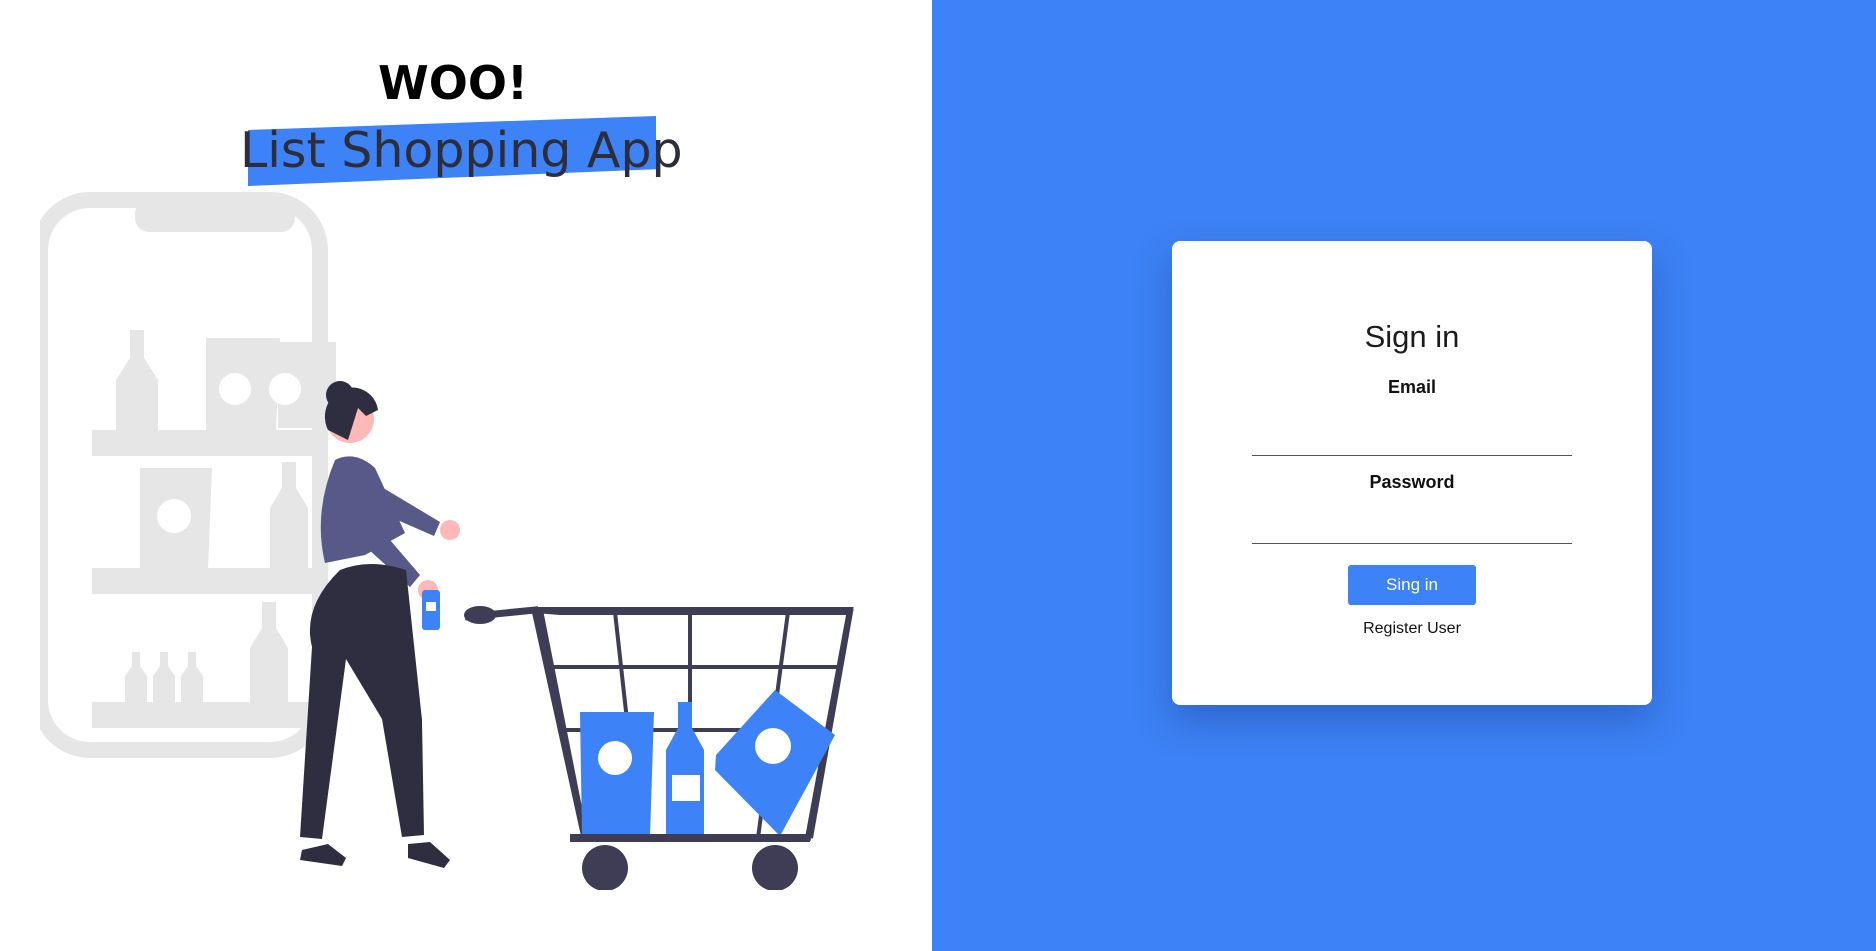 This screenshot has height=951, width=1876. What do you see at coordinates (1412, 436) in the screenshot?
I see `email-field` at bounding box center [1412, 436].